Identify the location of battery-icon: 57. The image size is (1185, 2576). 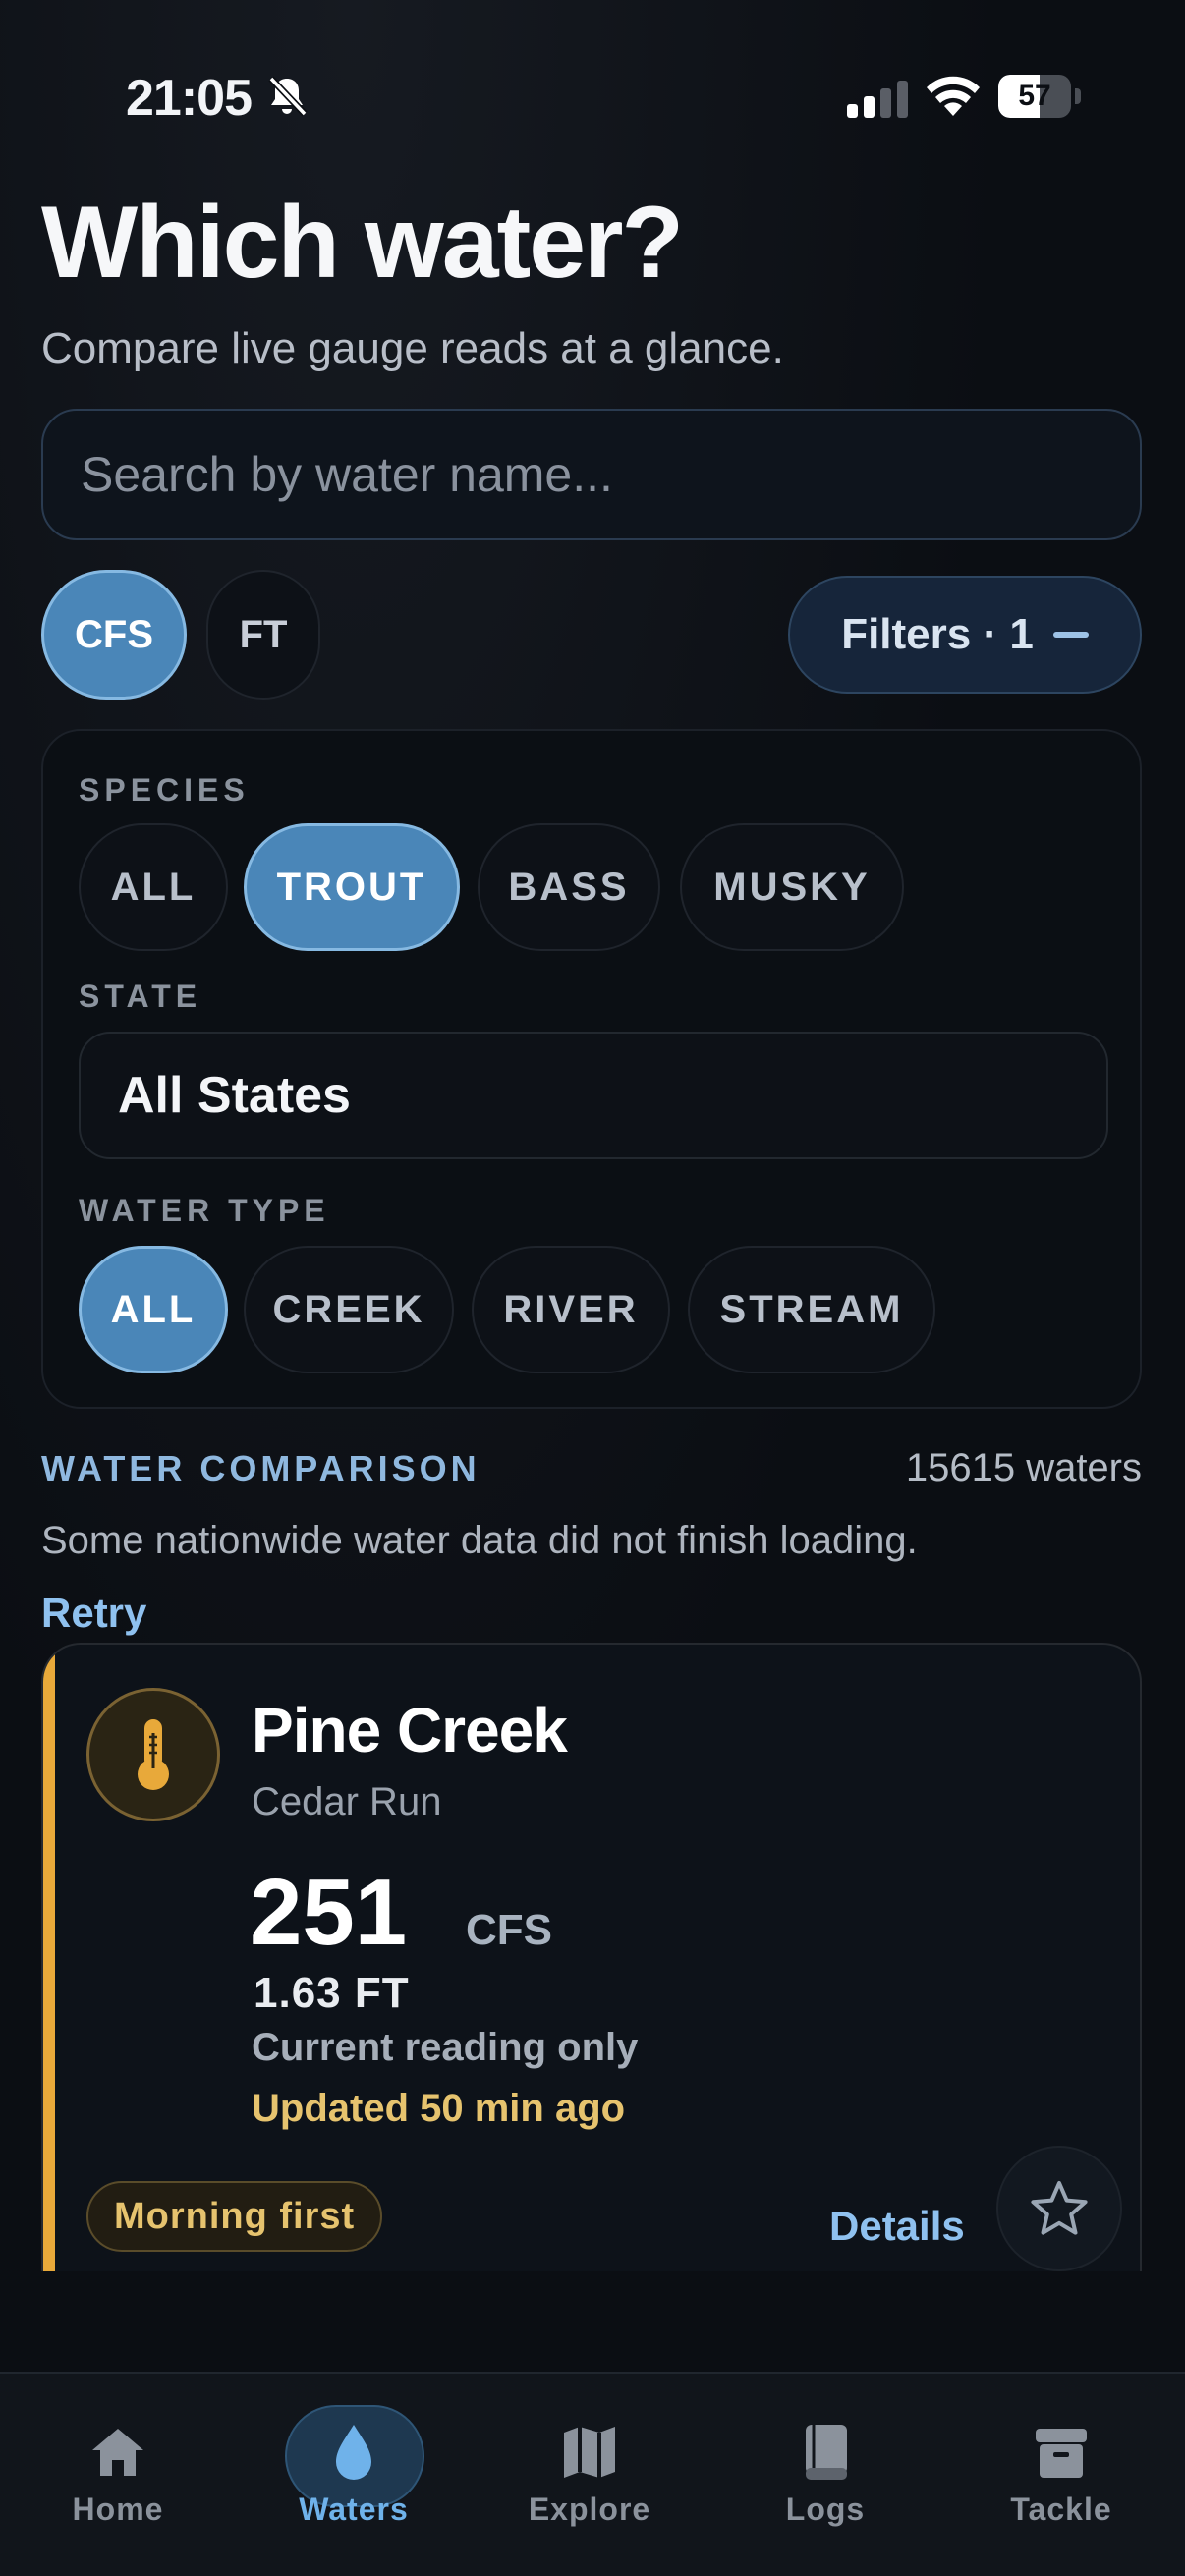
(1040, 96).